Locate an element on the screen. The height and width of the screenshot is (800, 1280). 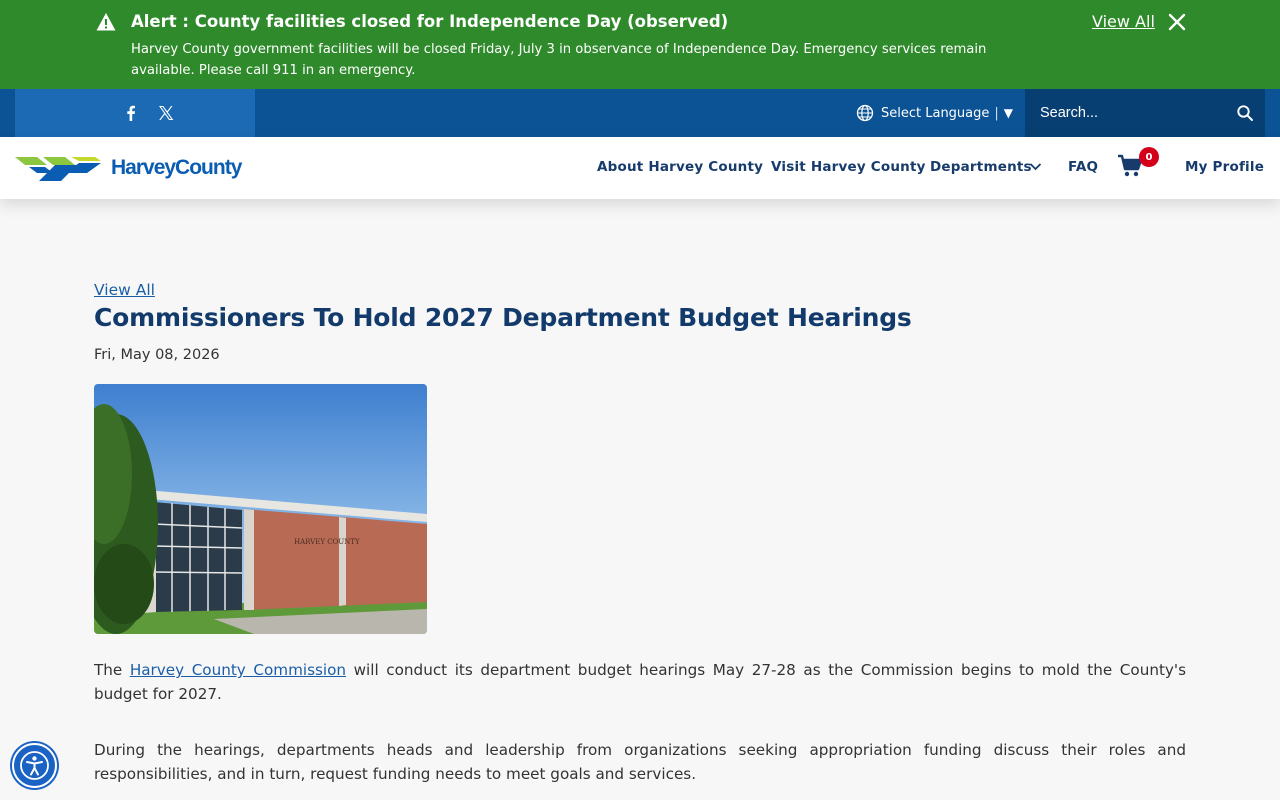
cart-count-badge: 0 is located at coordinates (1149, 157).